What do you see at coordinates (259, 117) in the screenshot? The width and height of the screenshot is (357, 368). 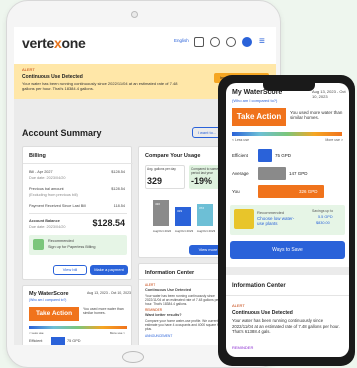 I see `phone-take-action-badge: Take Action` at bounding box center [259, 117].